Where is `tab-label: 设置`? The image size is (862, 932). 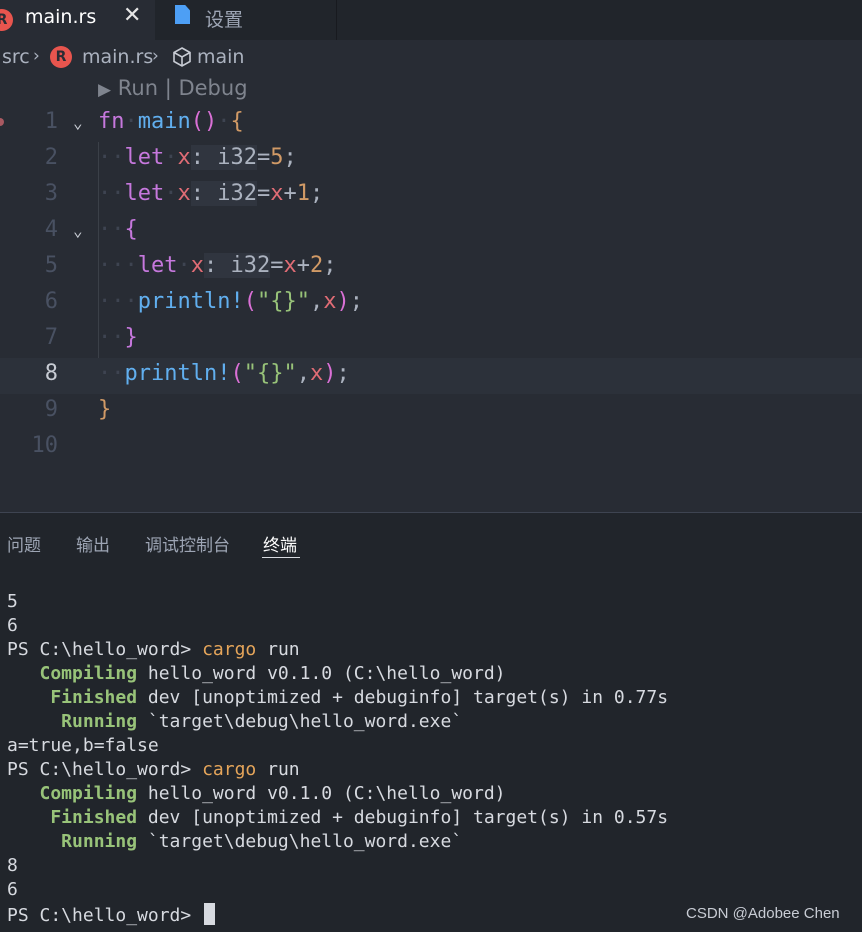 tab-label: 设置 is located at coordinates (224, 20).